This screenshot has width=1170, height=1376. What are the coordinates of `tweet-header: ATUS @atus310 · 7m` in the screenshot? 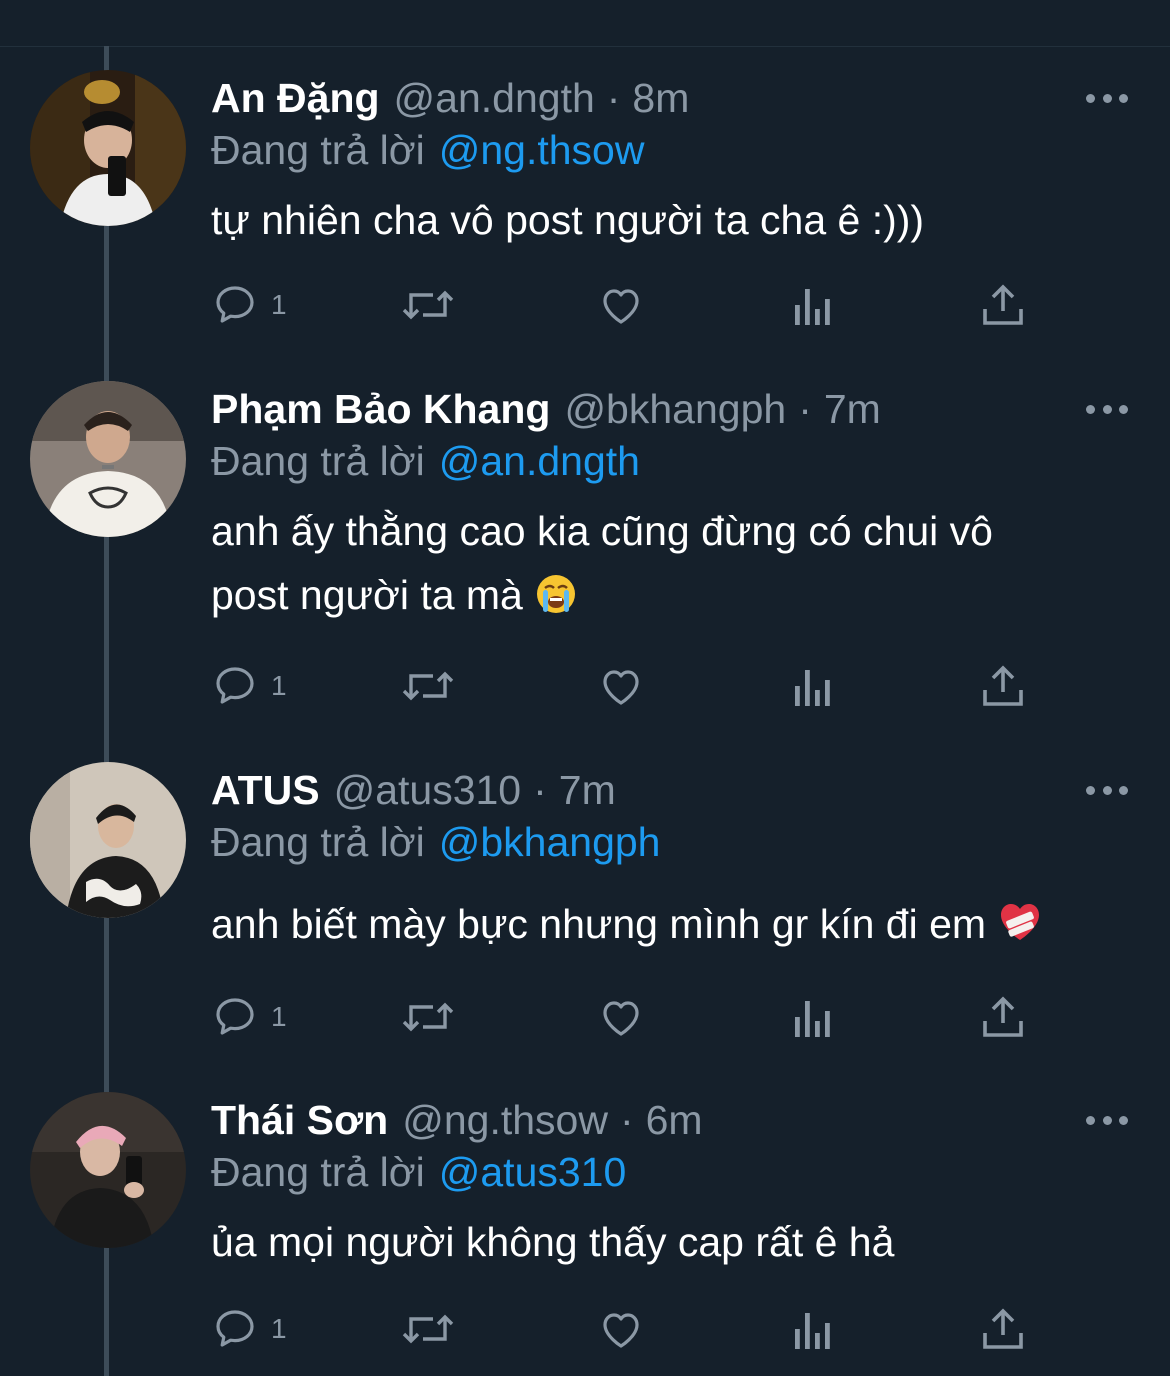 It's located at (413, 790).